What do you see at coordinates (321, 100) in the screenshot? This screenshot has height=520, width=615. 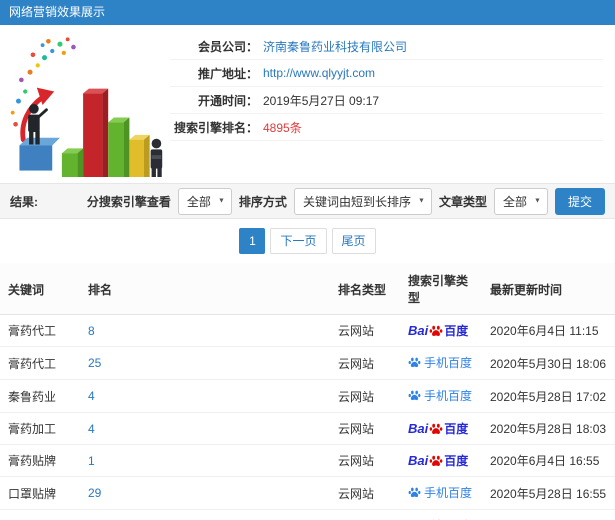 I see `open-time-value: 2019年5月27日 09:17` at bounding box center [321, 100].